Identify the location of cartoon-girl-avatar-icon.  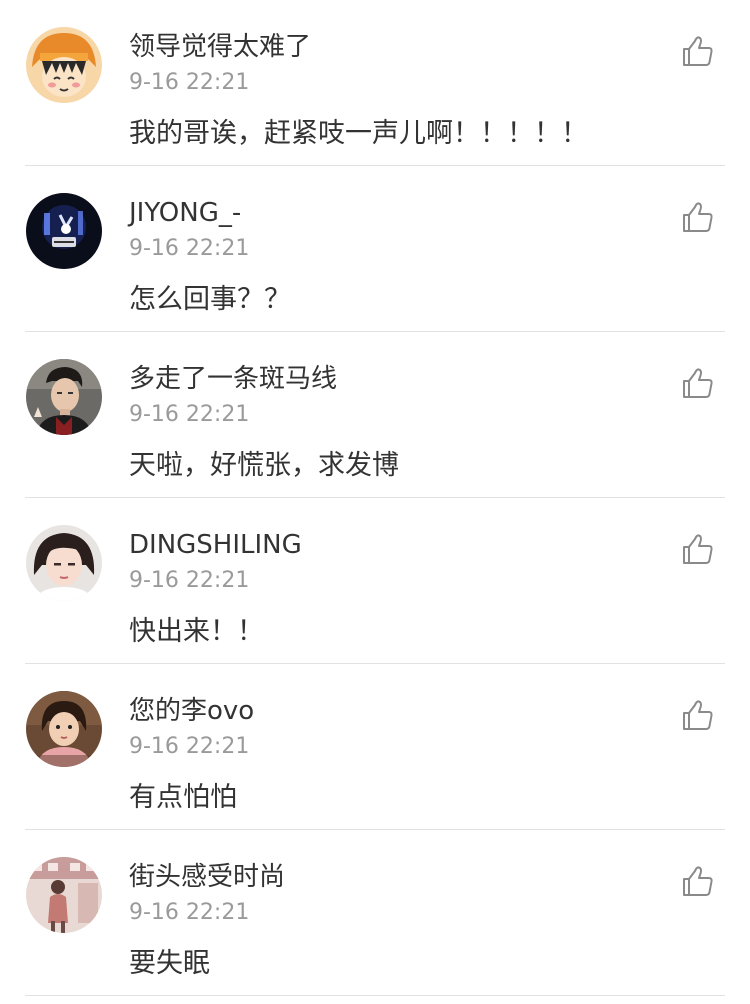
(64, 65).